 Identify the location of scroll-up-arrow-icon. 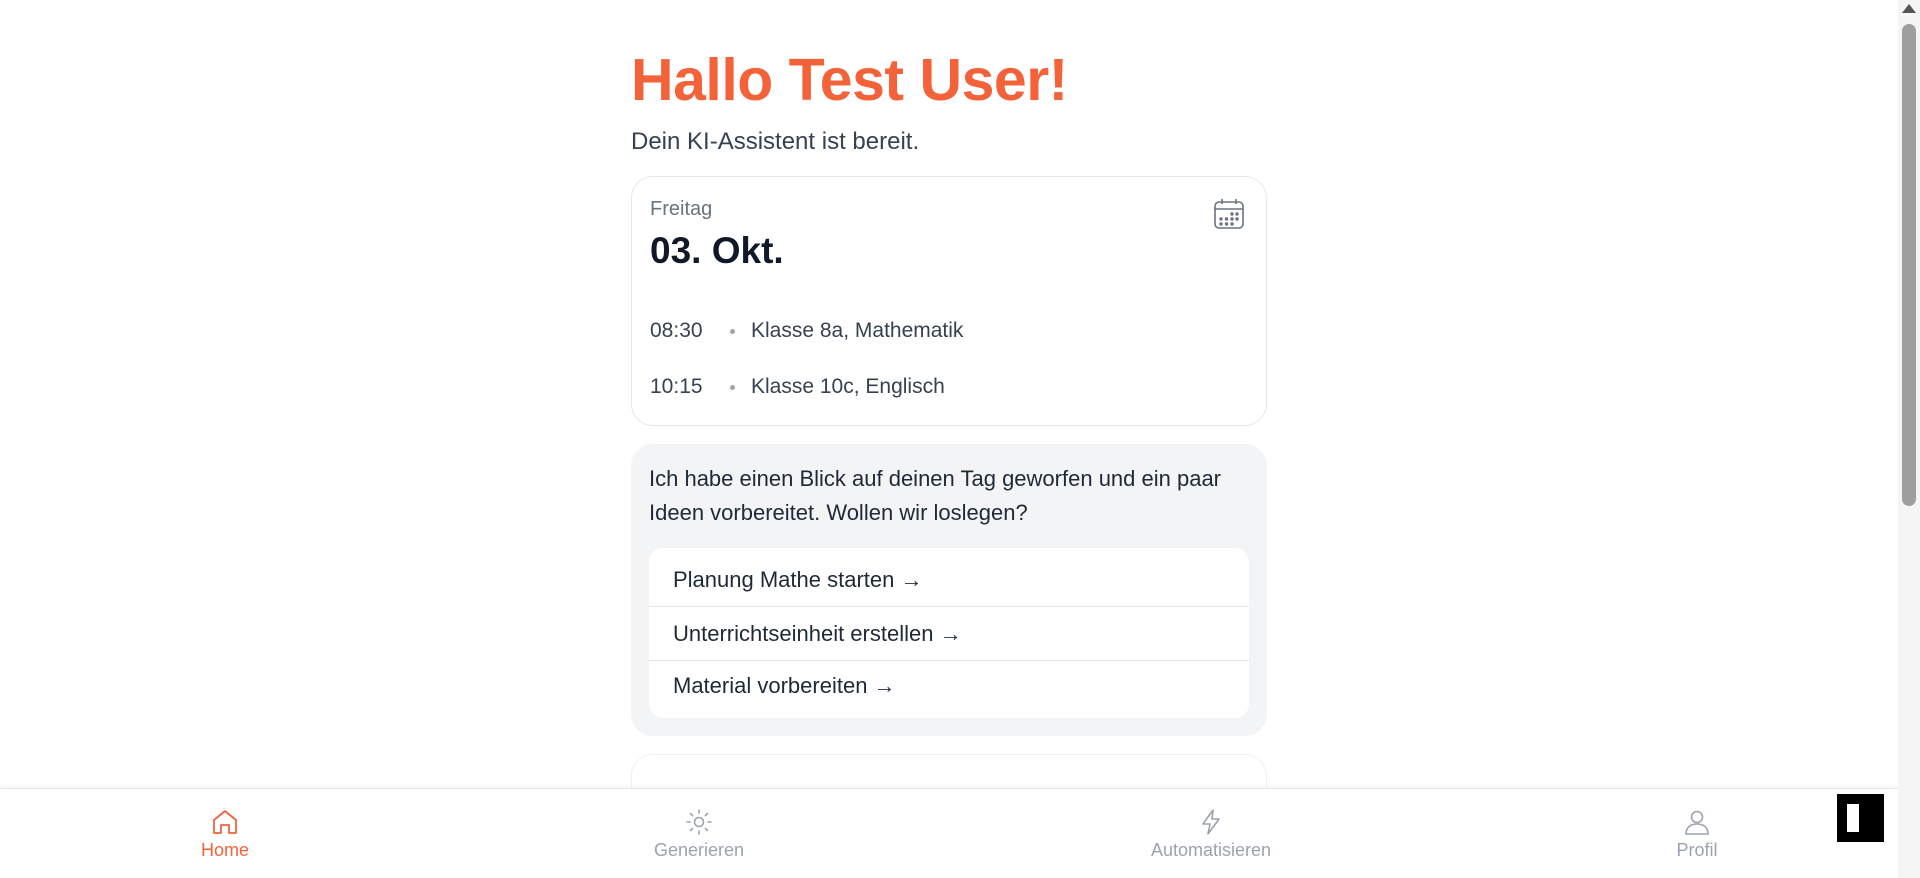
(1909, 8).